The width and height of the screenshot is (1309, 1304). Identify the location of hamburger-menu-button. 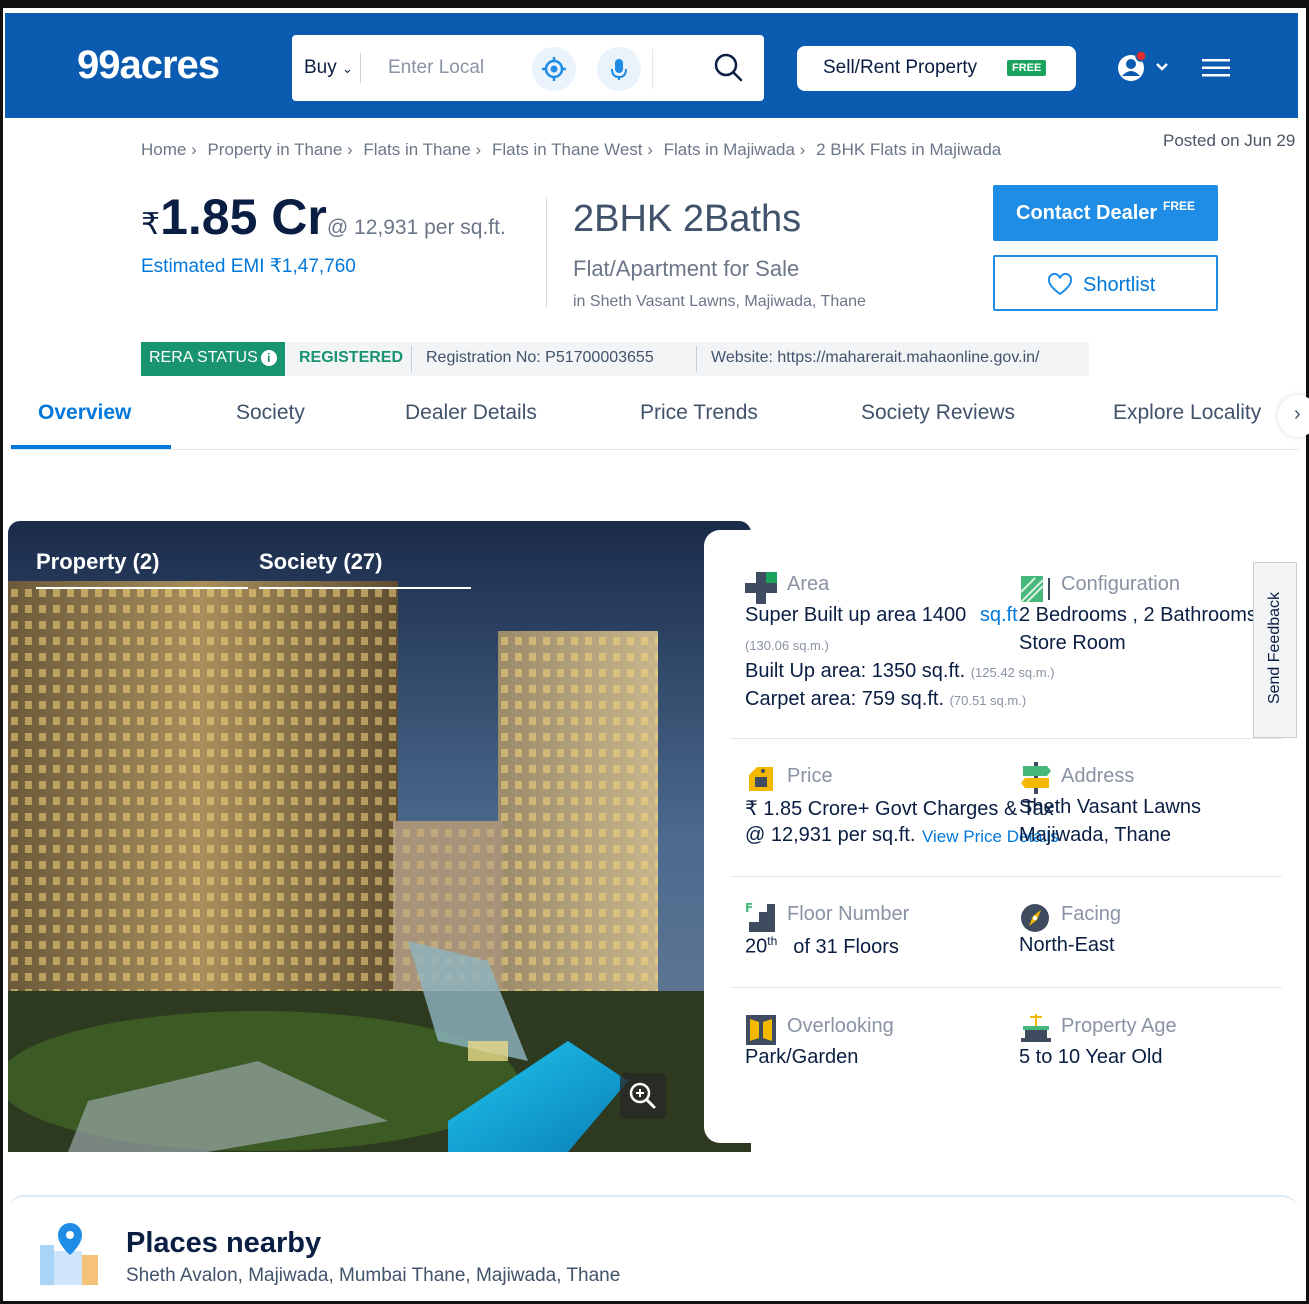
(1217, 70).